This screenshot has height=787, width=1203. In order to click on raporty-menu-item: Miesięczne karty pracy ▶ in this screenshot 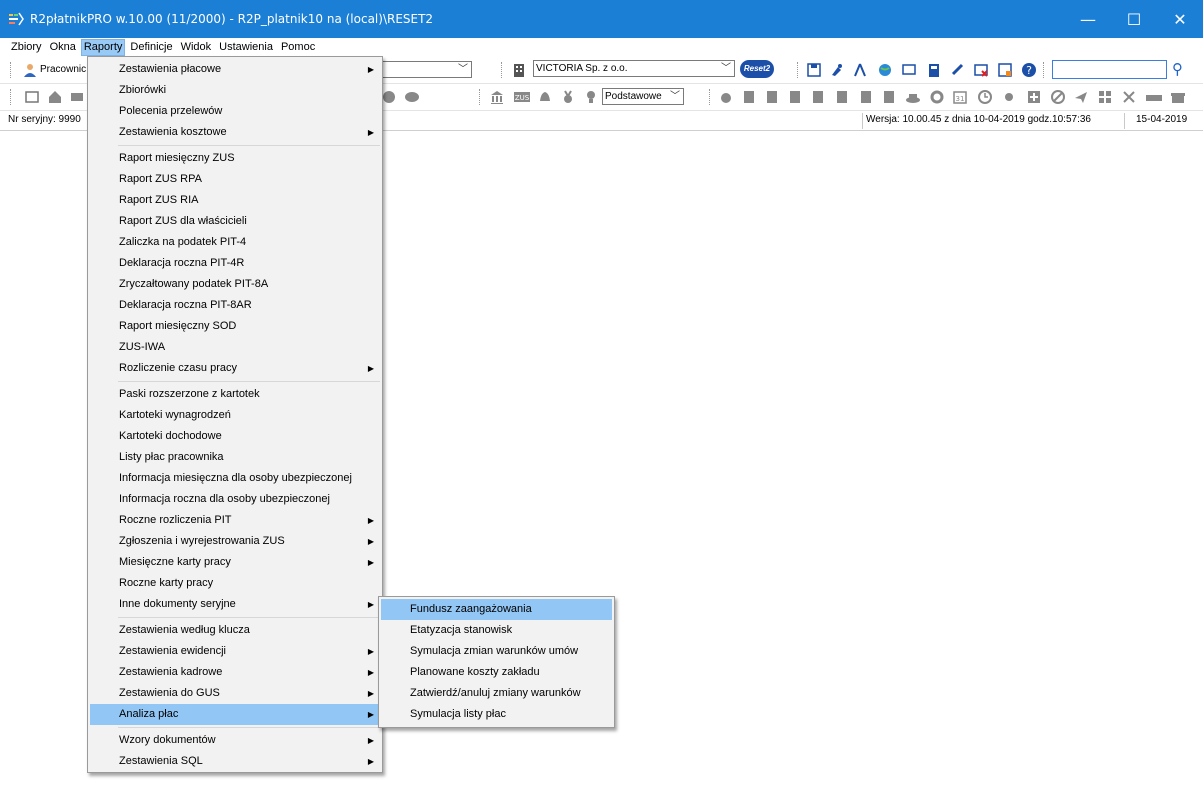, I will do `click(235, 562)`.